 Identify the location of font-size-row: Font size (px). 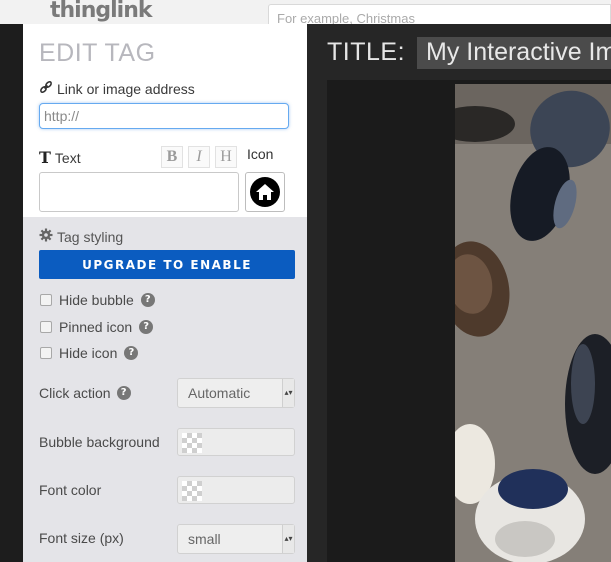
(81, 538).